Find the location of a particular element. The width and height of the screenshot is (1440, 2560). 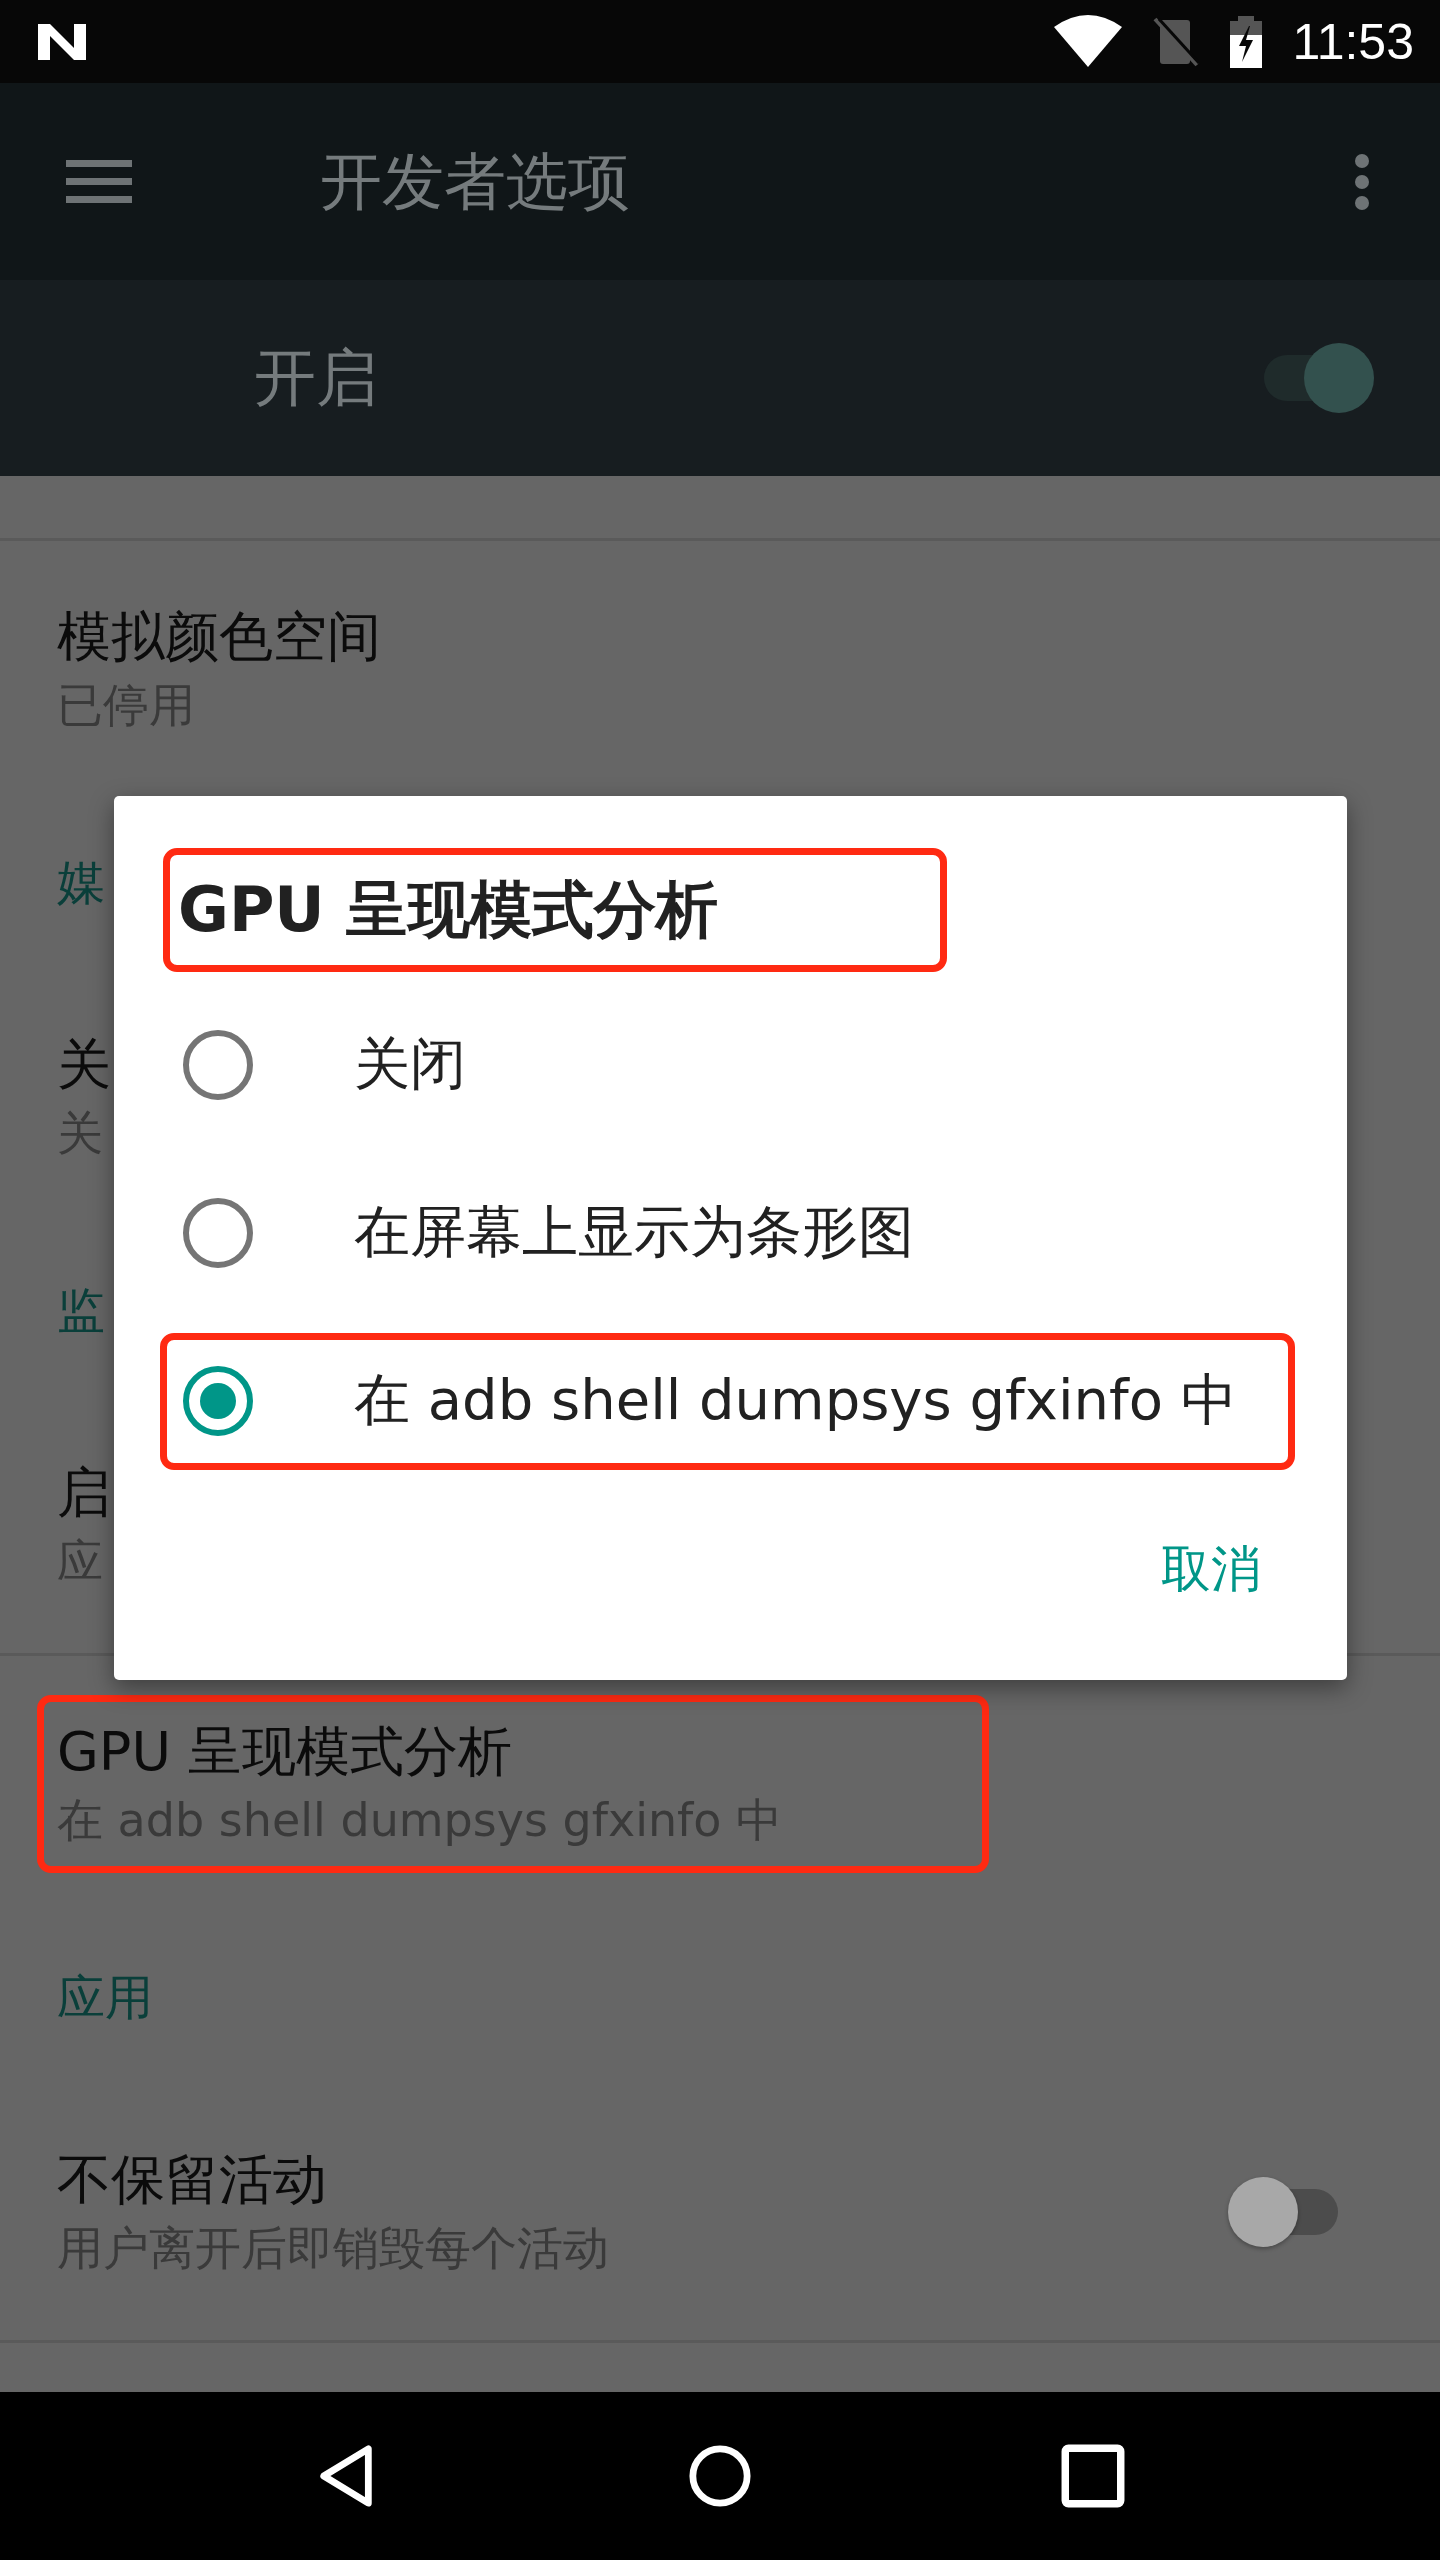

switch-label: 开启 is located at coordinates (316, 378).